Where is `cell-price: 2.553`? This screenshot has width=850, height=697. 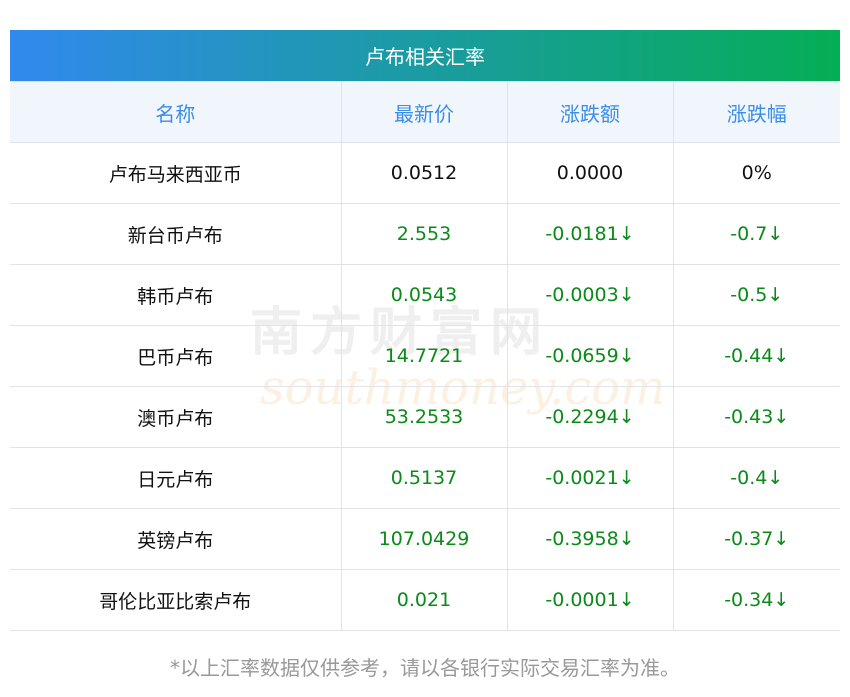
cell-price: 2.553 is located at coordinates (424, 234).